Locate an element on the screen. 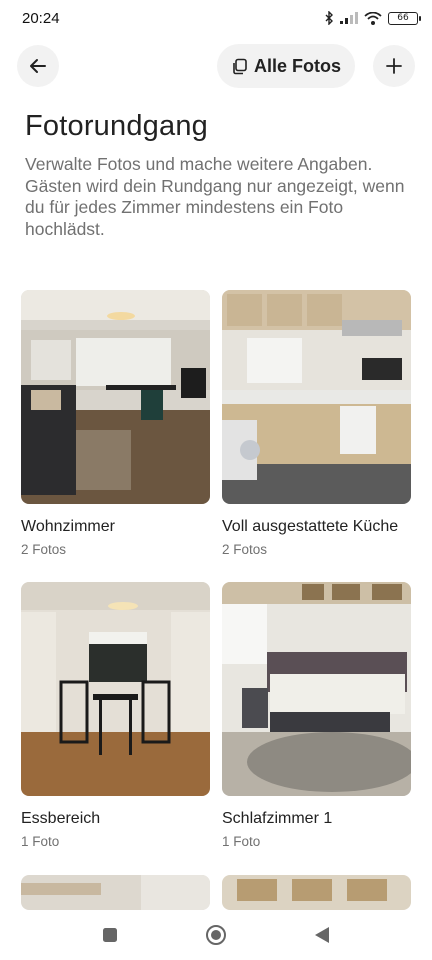  room-card-living-room: Wohnzimmer 2 Fotos is located at coordinates (115, 423).